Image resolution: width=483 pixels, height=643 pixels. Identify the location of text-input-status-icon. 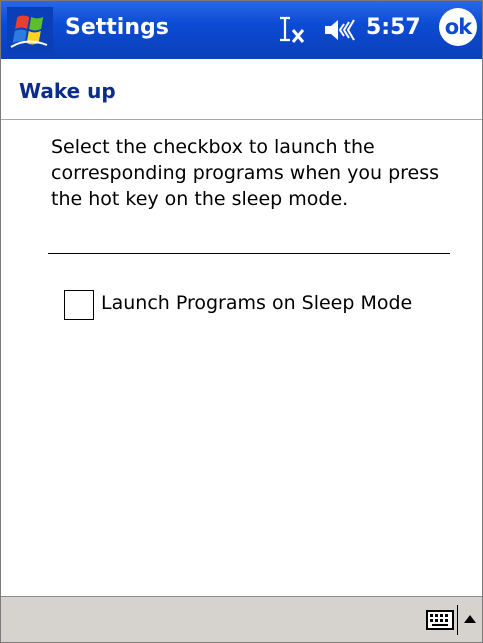
(292, 30).